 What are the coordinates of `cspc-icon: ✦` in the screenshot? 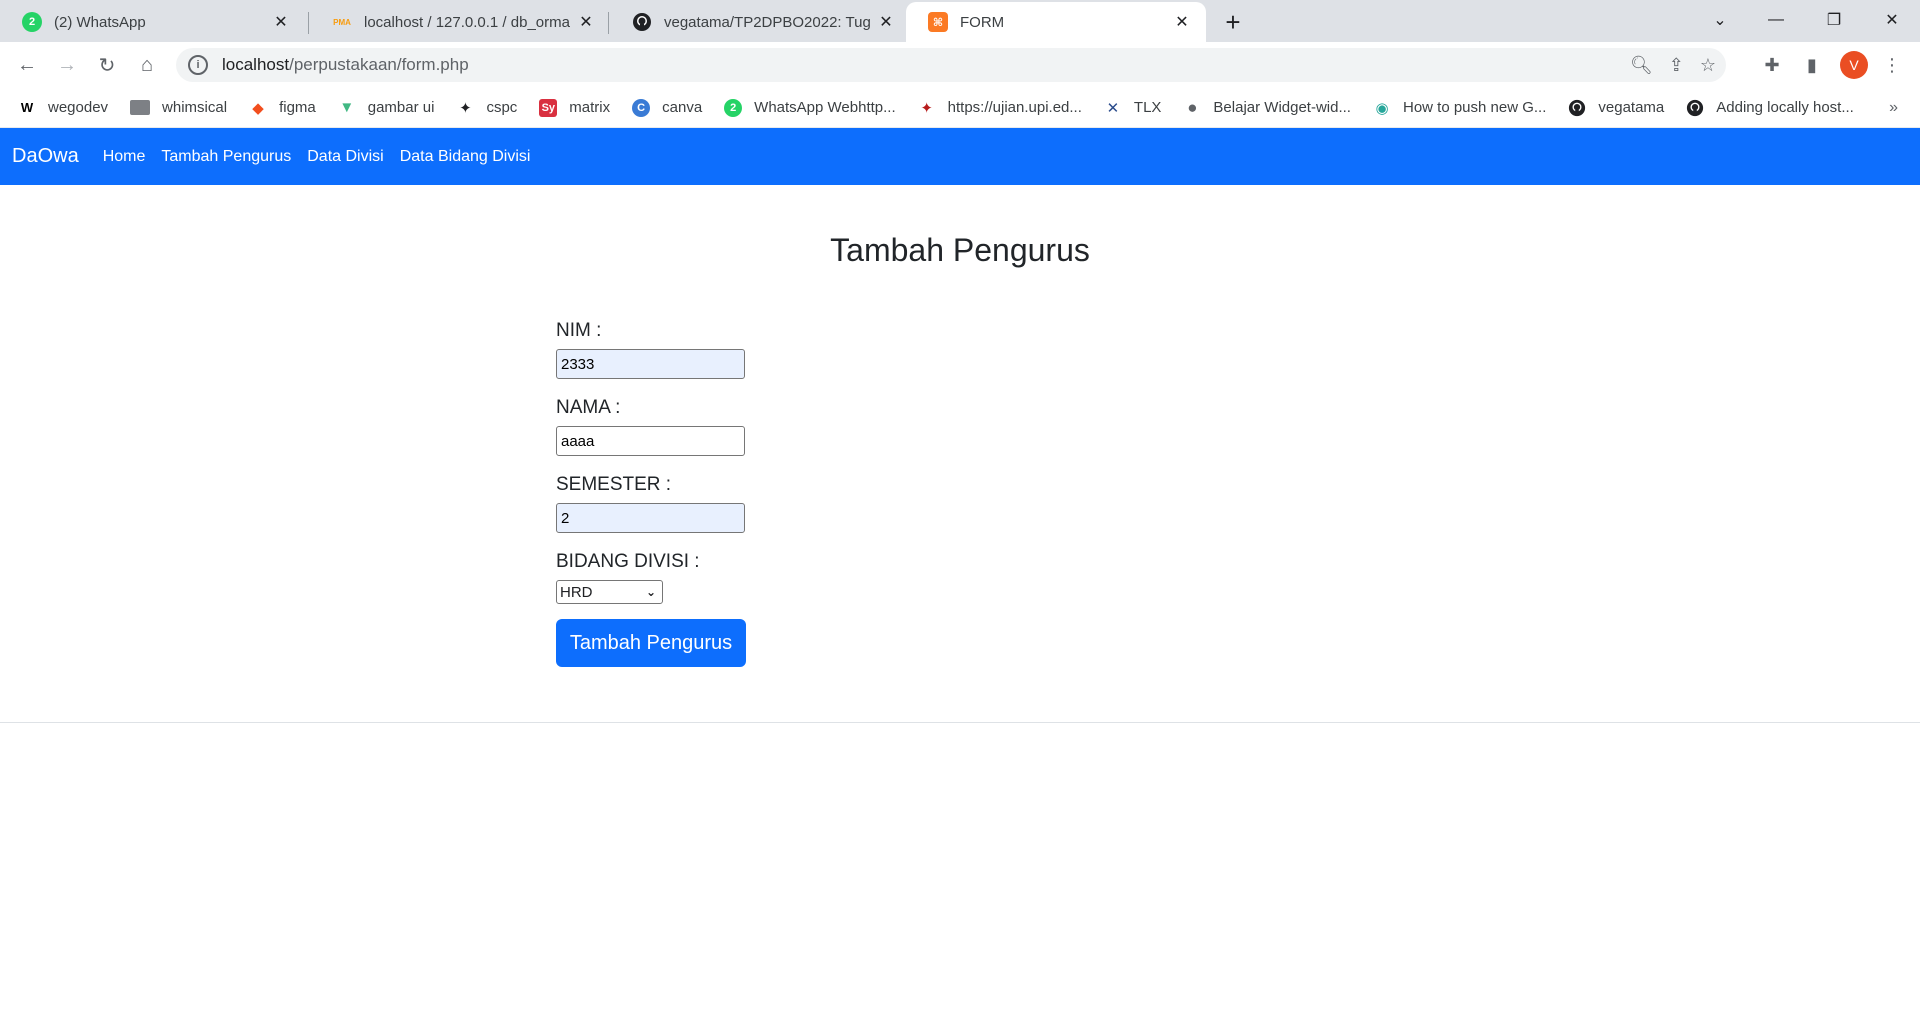 It's located at (465, 108).